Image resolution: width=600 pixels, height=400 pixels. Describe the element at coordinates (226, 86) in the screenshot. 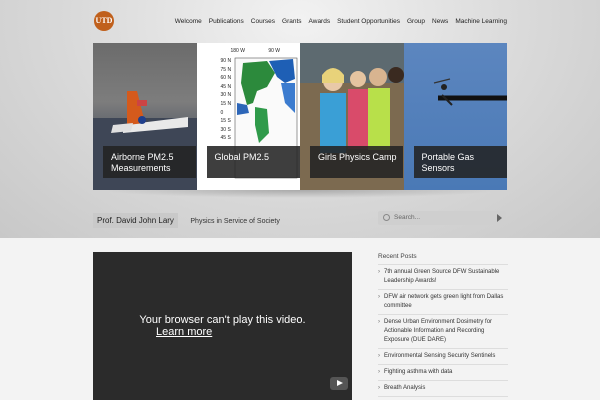

I see `lat-label: 45 N` at that location.